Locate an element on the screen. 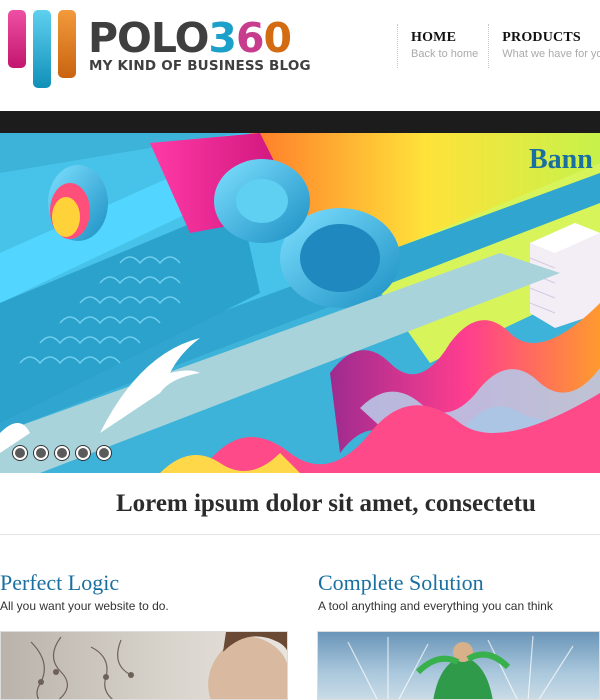  logo-wordmark: POLO360 is located at coordinates (190, 38).